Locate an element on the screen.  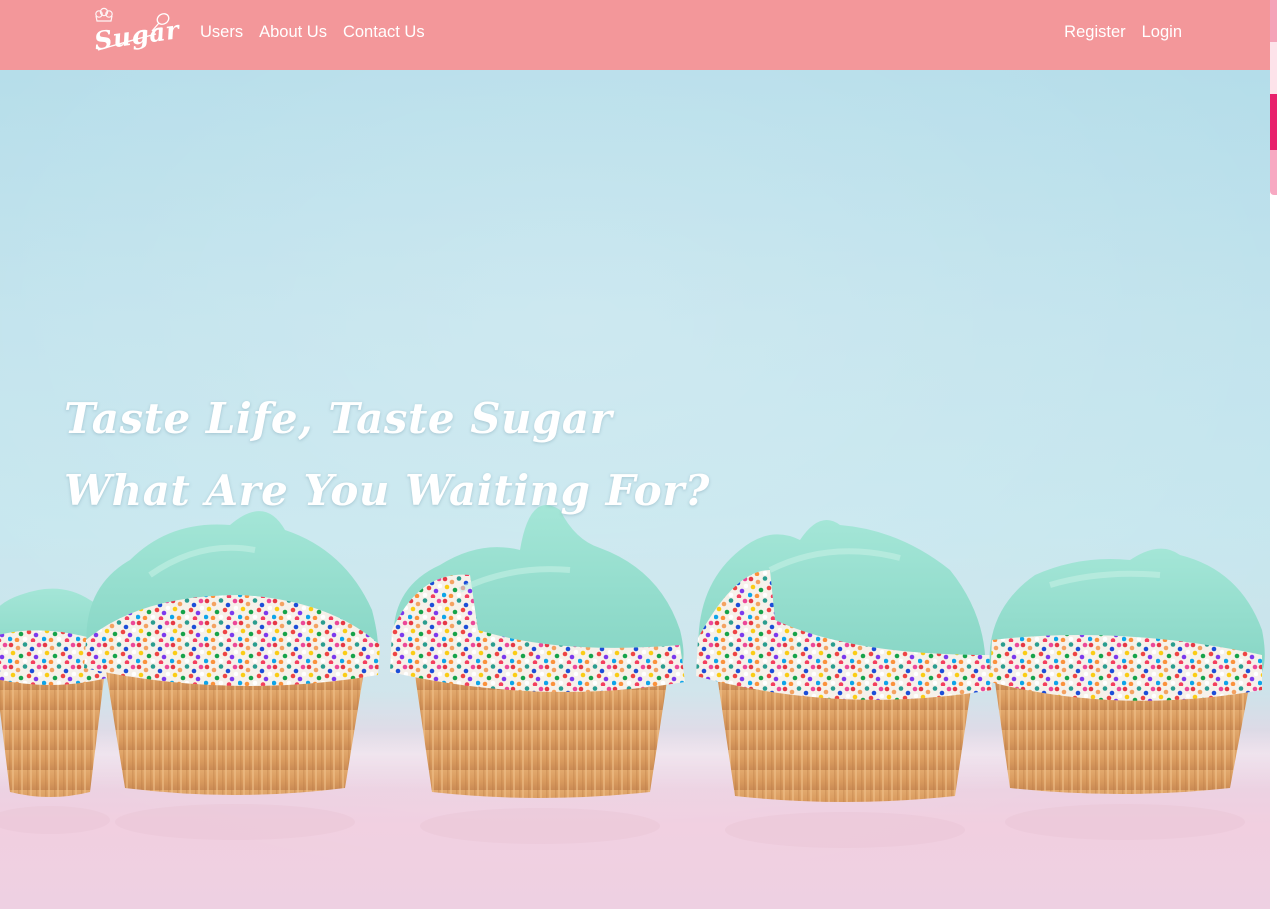
nav-link-about-us: About Us is located at coordinates (293, 32).